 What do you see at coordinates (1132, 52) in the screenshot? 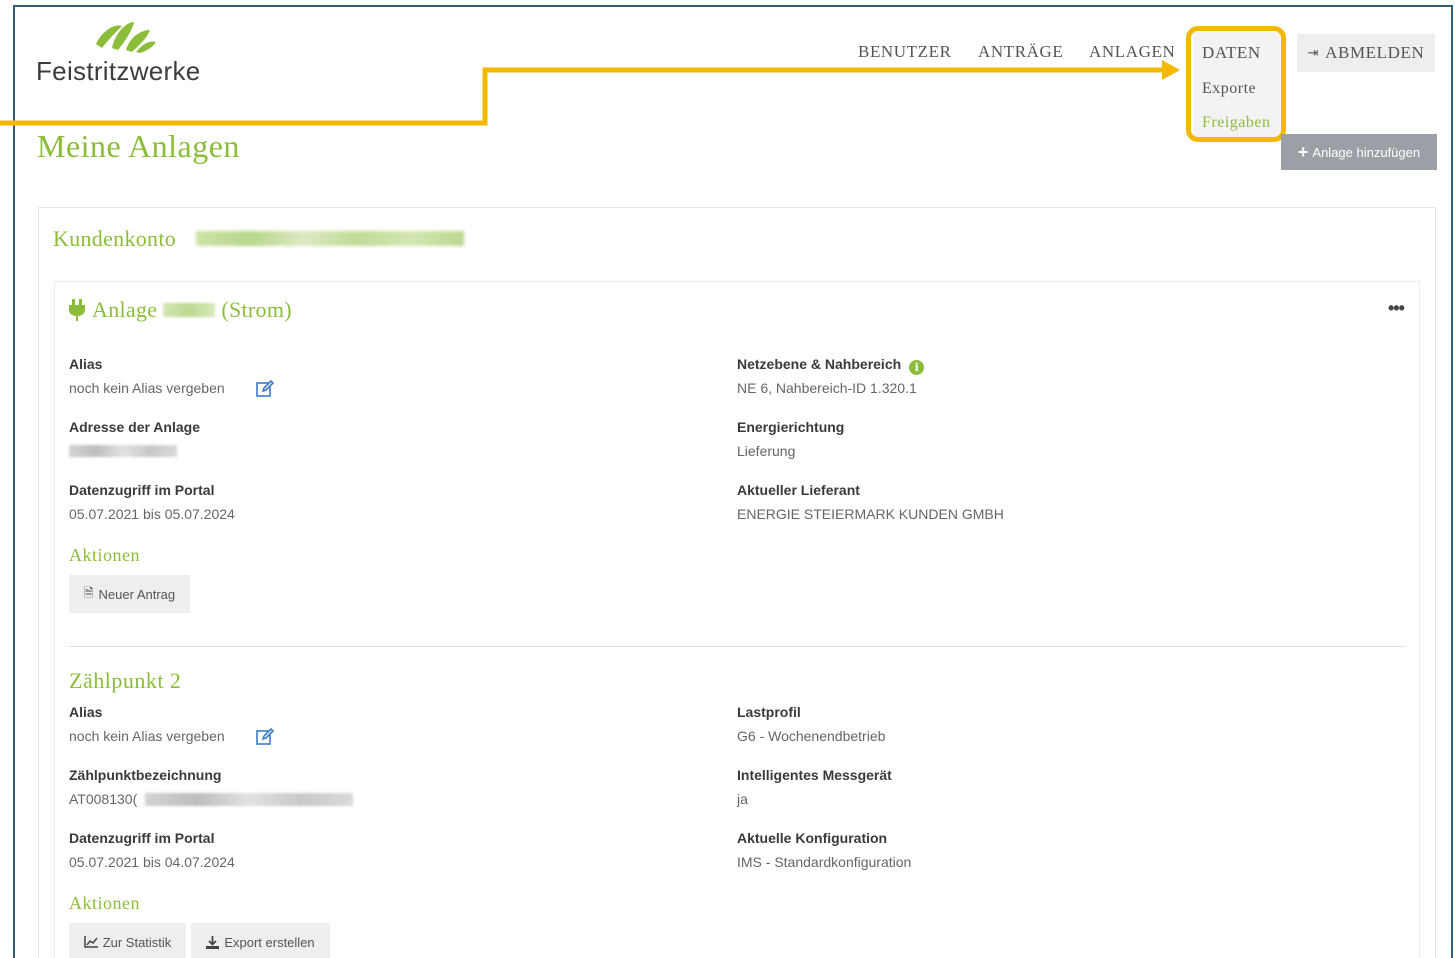
I see `nav-anlagen: ANLAGEN` at bounding box center [1132, 52].